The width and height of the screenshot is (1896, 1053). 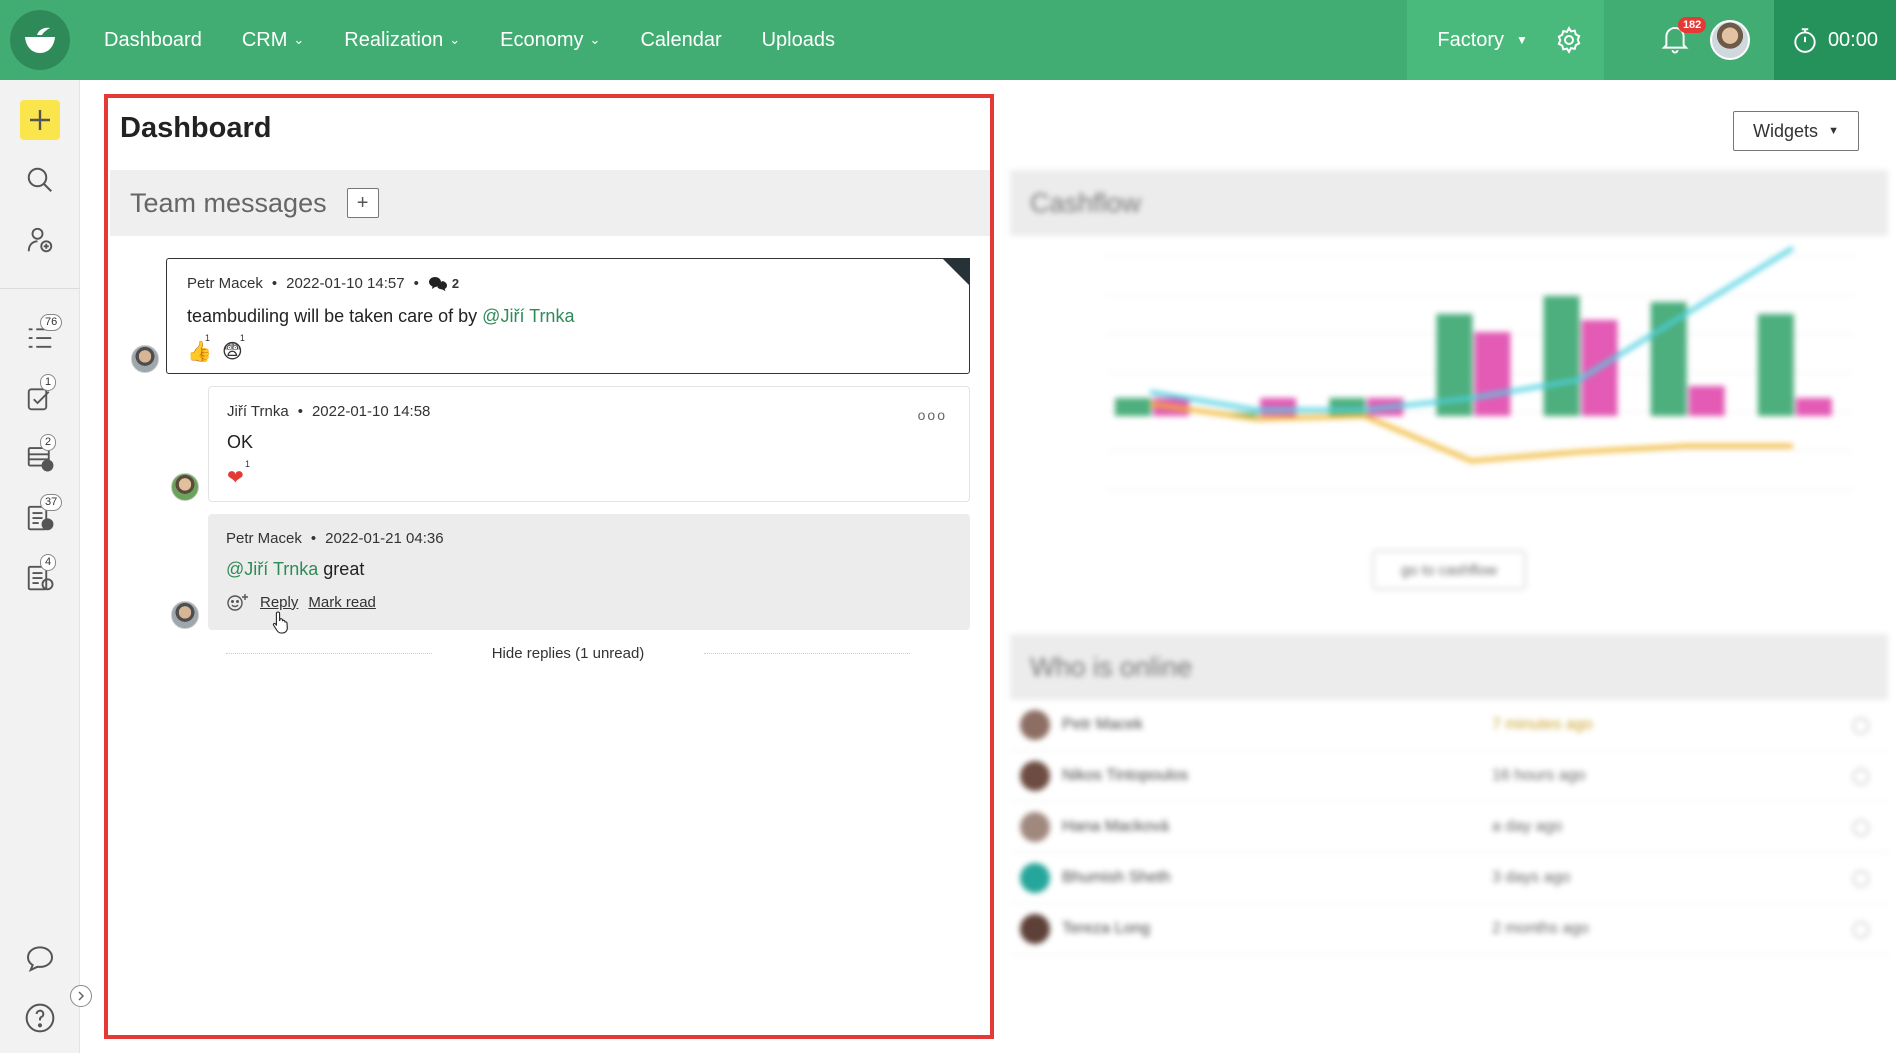 I want to click on plus-icon, so click(x=40, y=120).